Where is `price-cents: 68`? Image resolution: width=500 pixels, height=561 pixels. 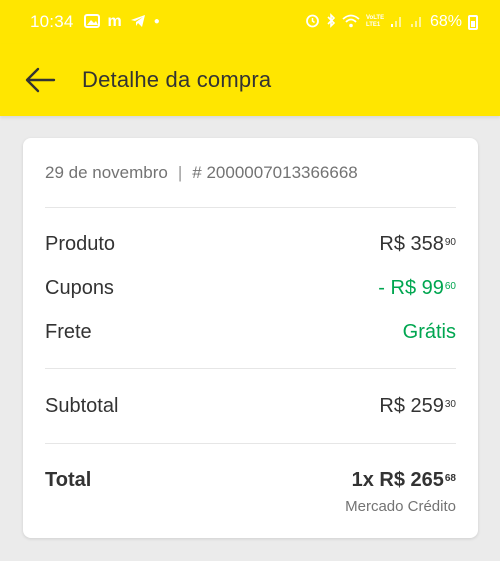
price-cents: 68 is located at coordinates (450, 478).